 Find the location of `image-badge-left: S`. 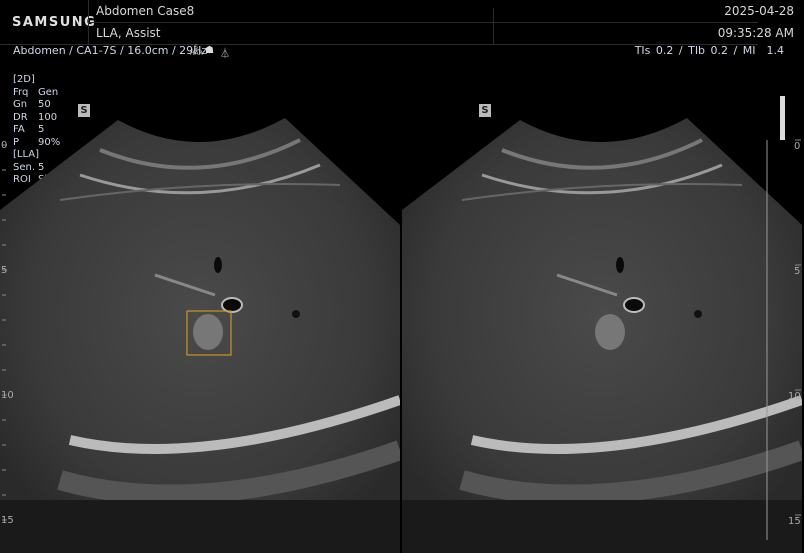

image-badge-left: S is located at coordinates (84, 110).